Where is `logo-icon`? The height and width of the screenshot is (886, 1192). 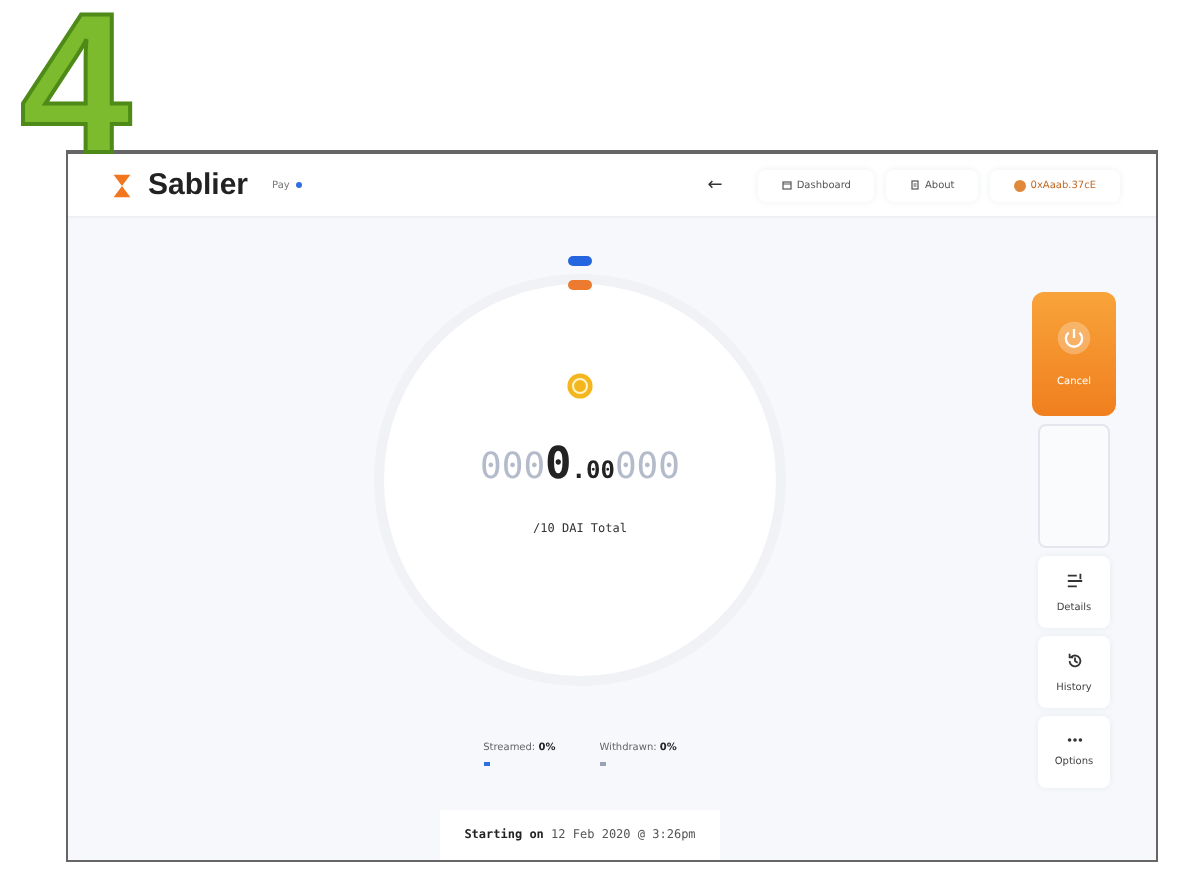
logo-icon is located at coordinates (122, 185).